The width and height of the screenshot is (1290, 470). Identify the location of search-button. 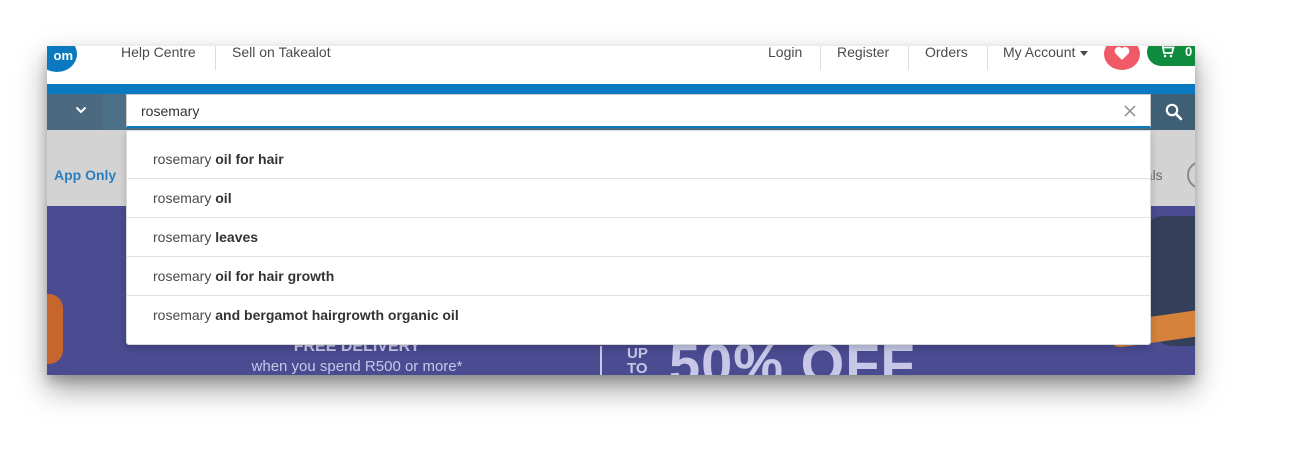
(1173, 112).